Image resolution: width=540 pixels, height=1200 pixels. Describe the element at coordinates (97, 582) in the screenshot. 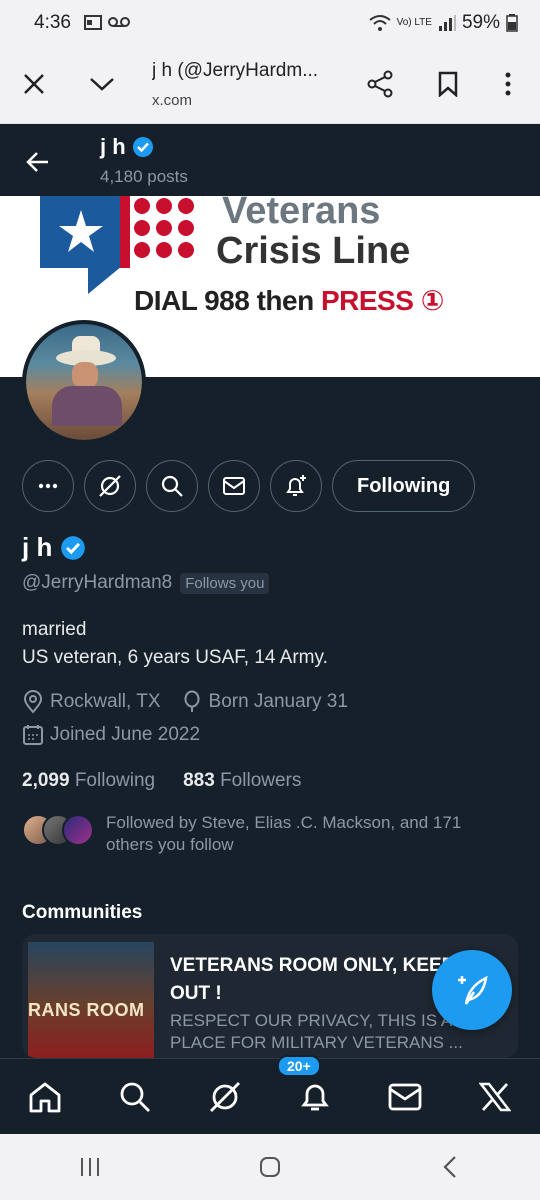

I see `profile-handle: @JerryHardman8` at that location.